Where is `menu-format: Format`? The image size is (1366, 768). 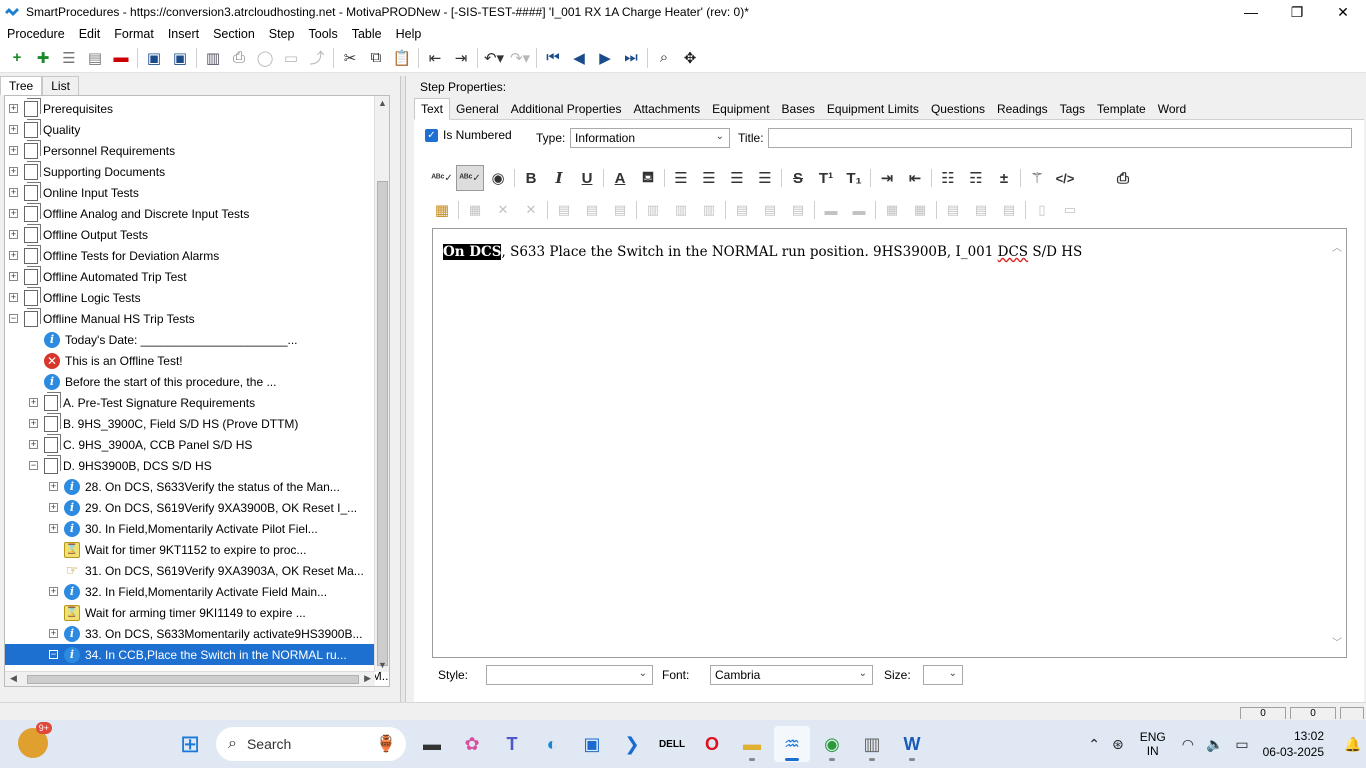
menu-format: Format is located at coordinates (134, 34).